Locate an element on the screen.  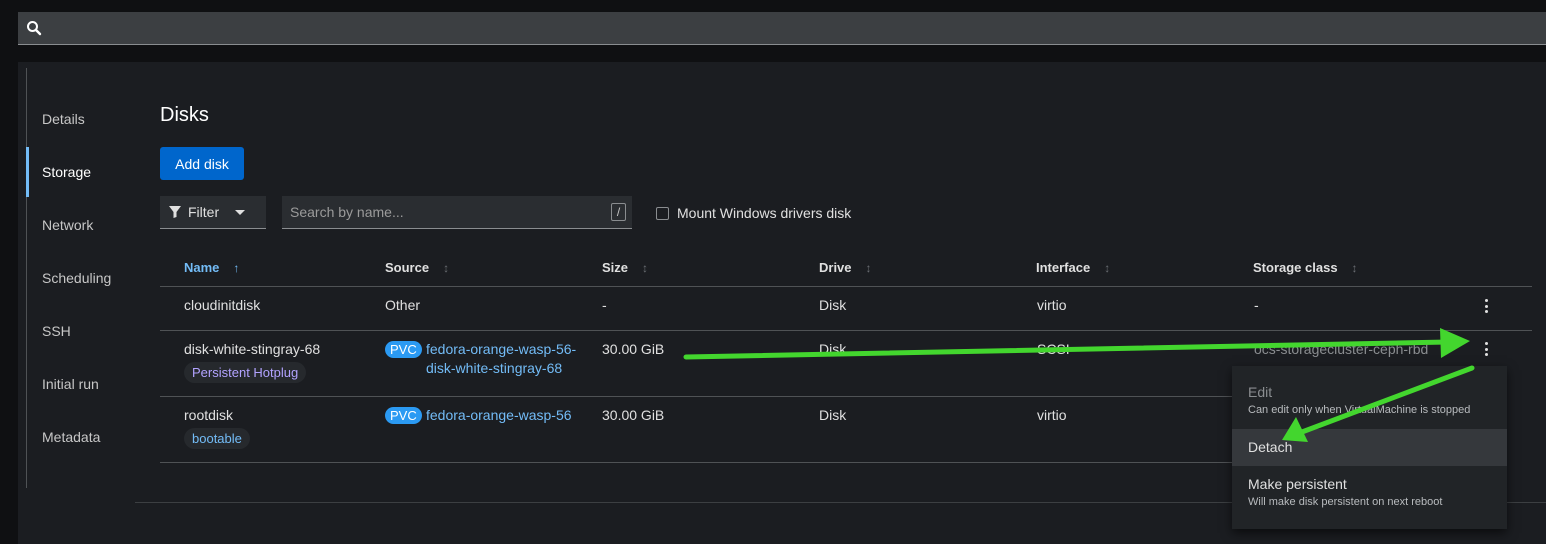
arrow-to-kebab-icon is located at coordinates (1076, 344).